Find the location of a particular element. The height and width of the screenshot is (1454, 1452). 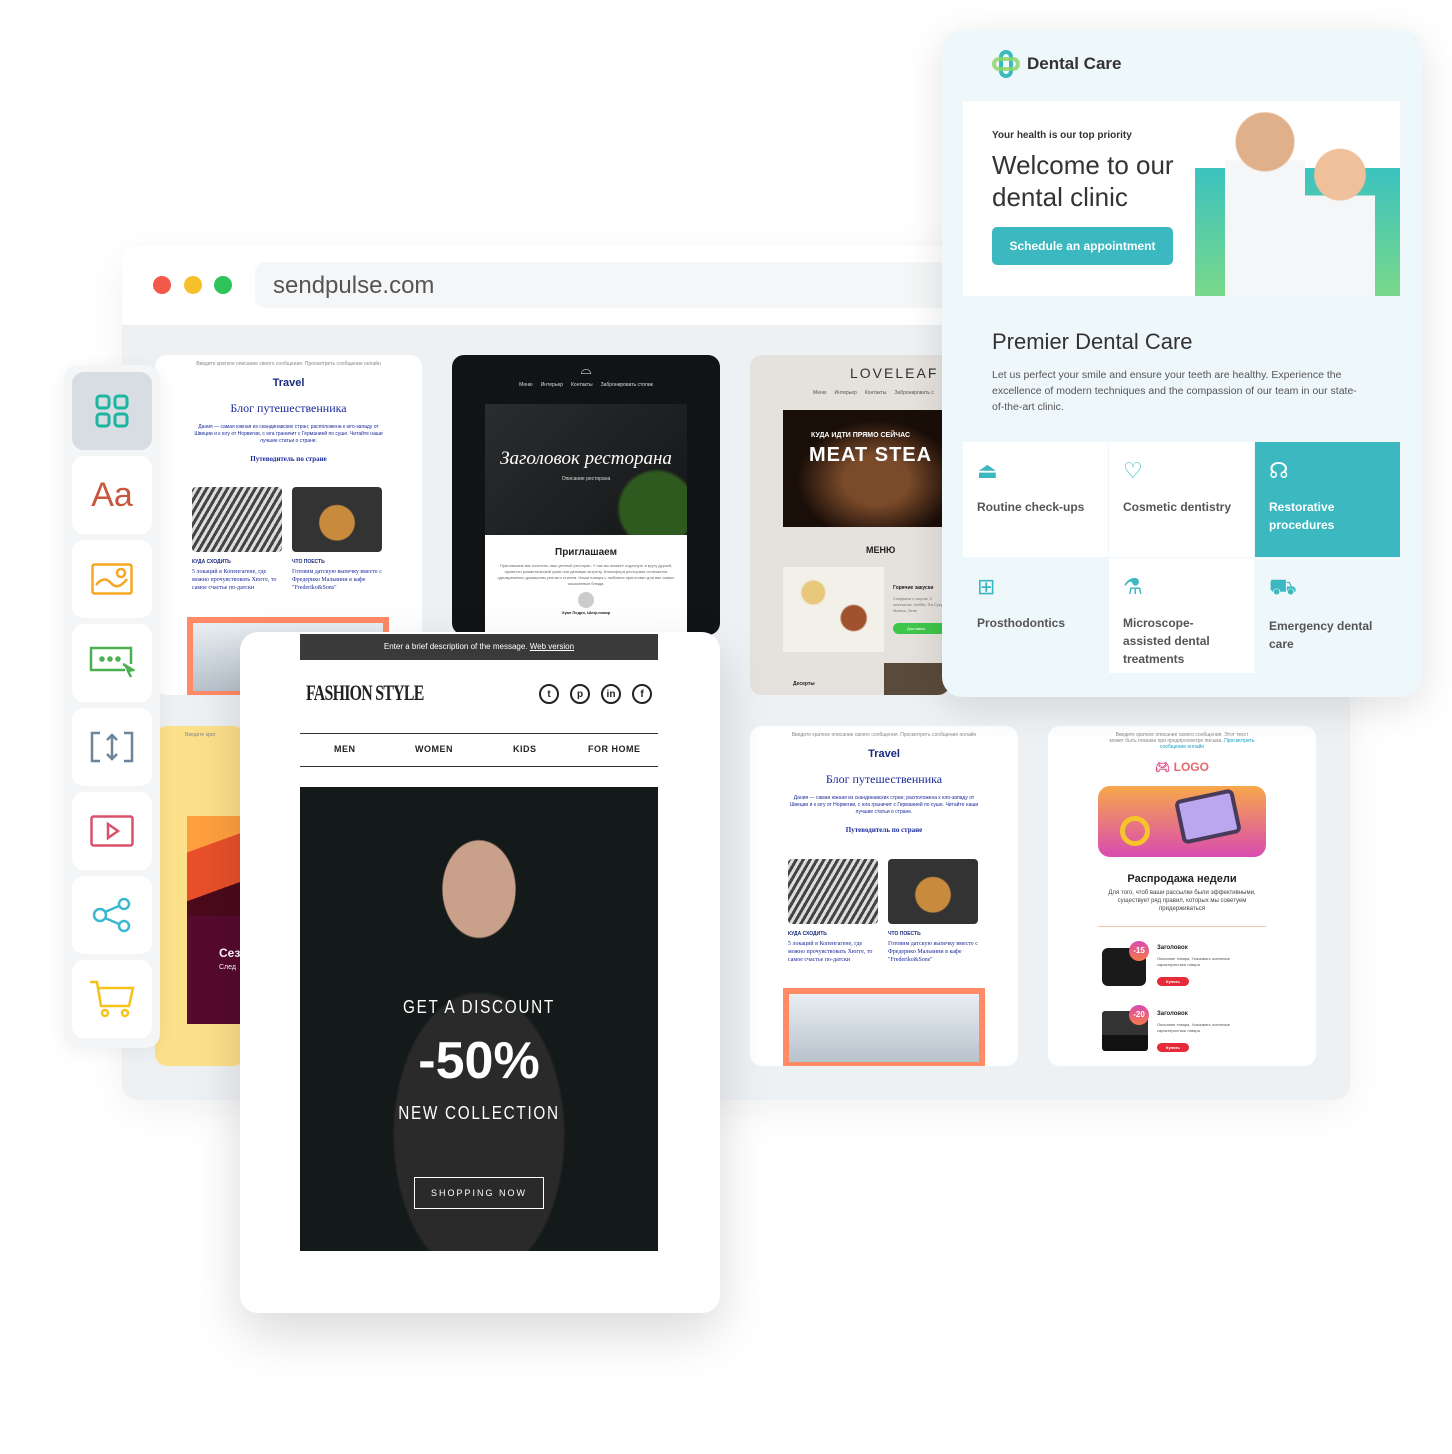

twitter-icon: t is located at coordinates (549, 694).